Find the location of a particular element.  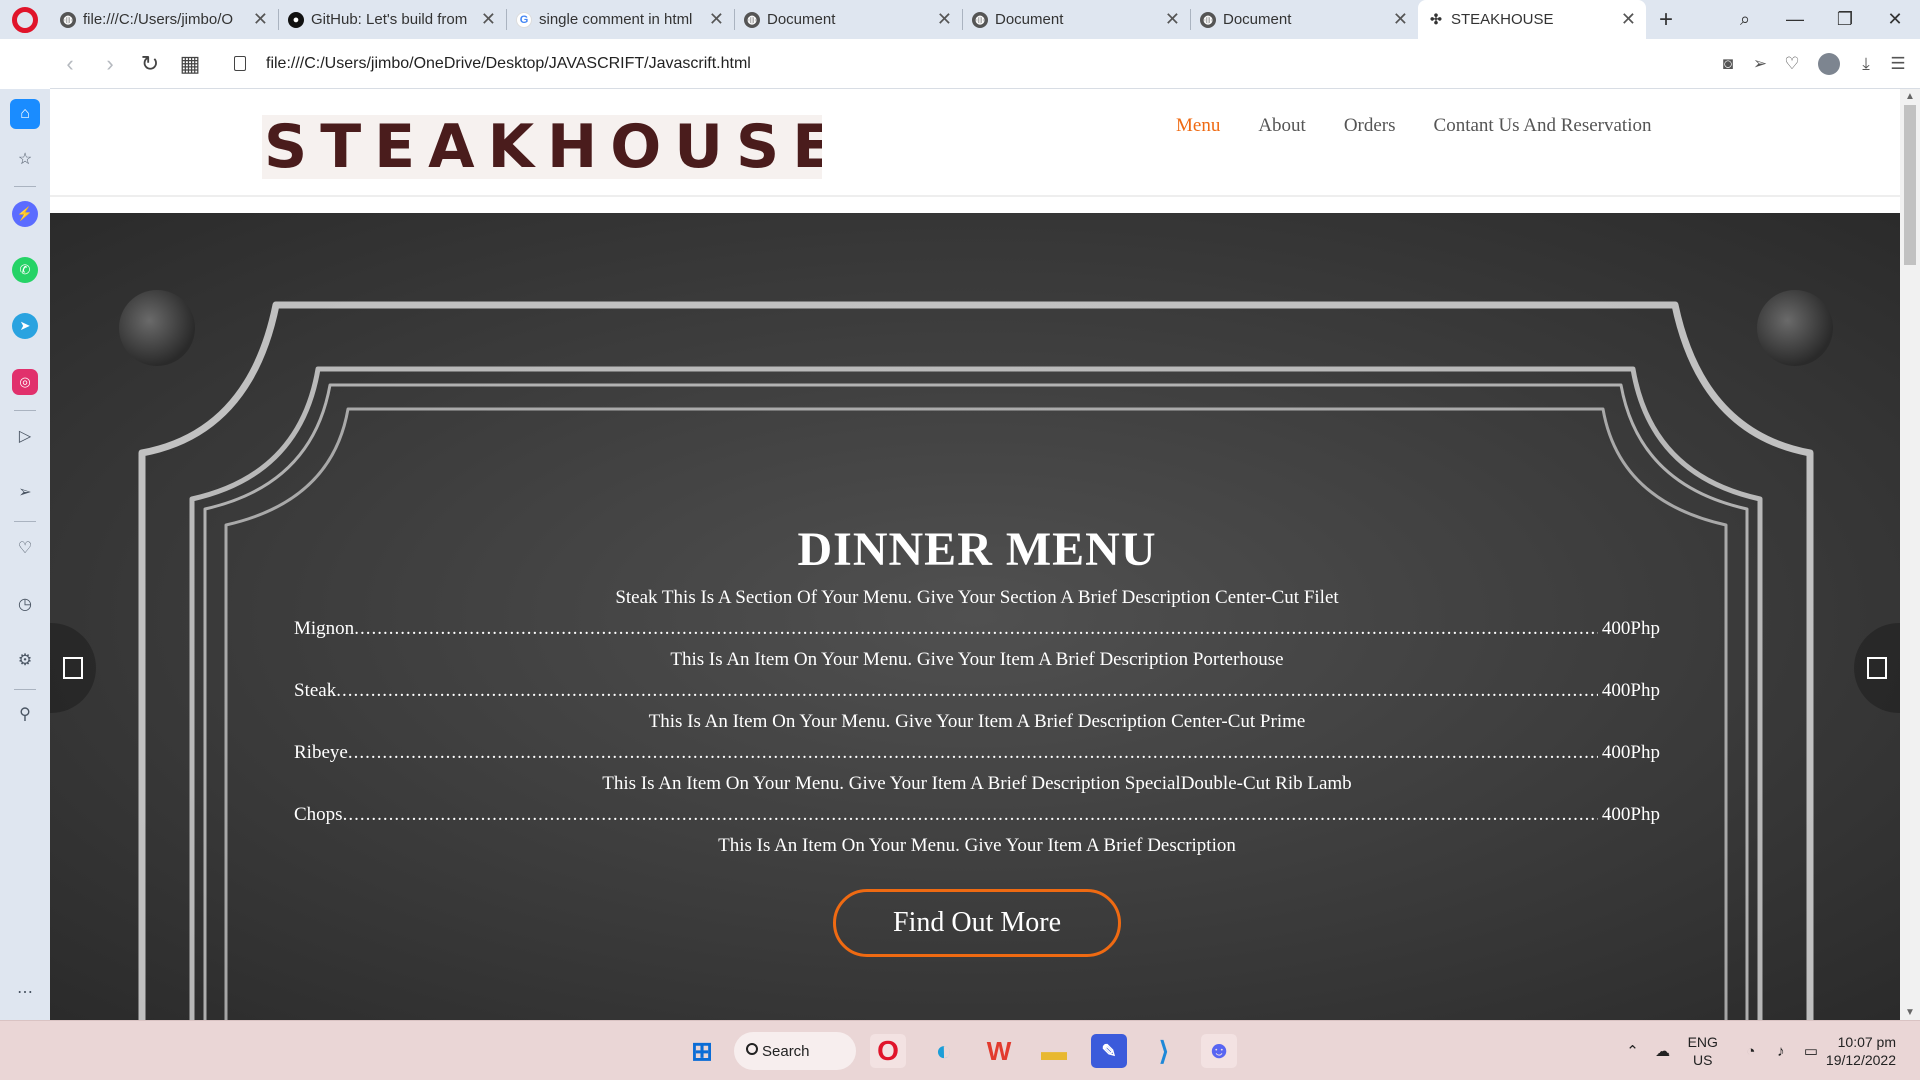

player-icon: ▷ is located at coordinates (25, 436).